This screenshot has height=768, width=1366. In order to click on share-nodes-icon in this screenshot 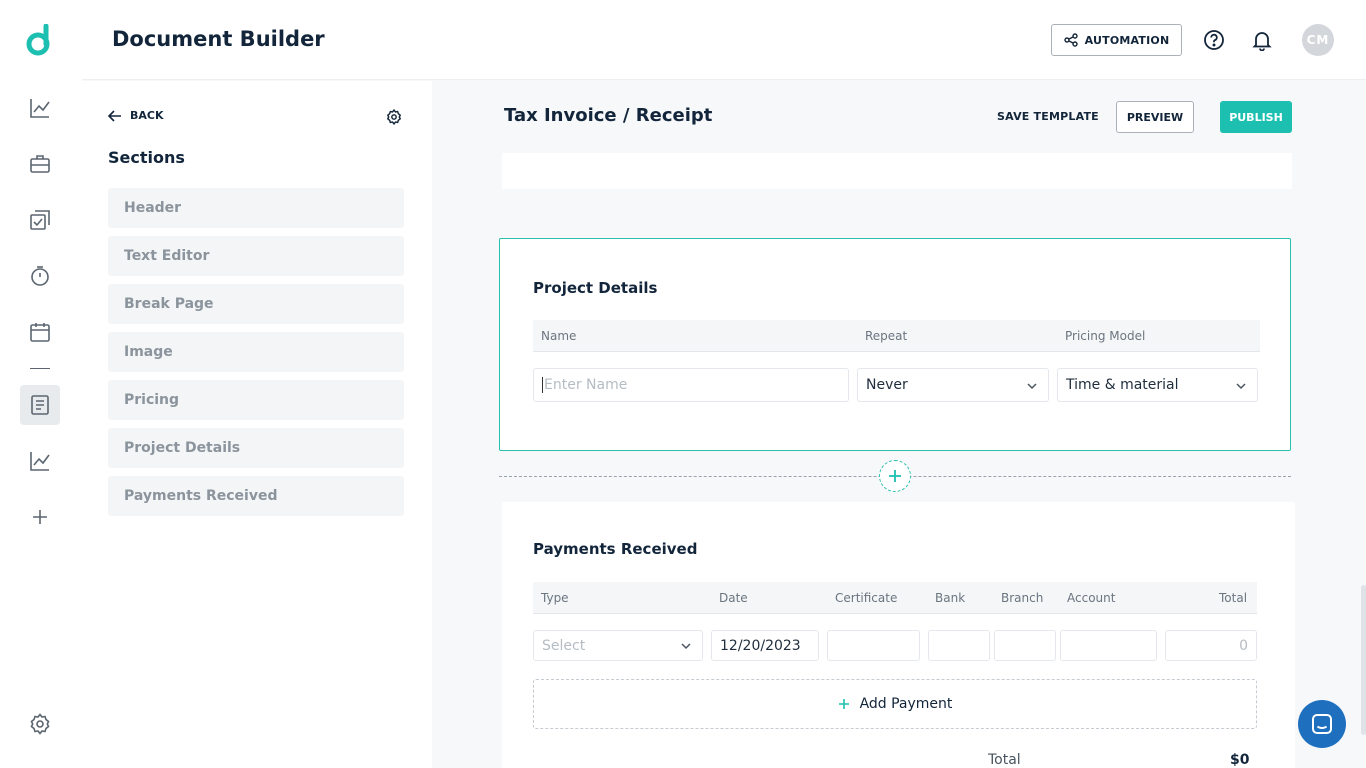, I will do `click(1070, 40)`.